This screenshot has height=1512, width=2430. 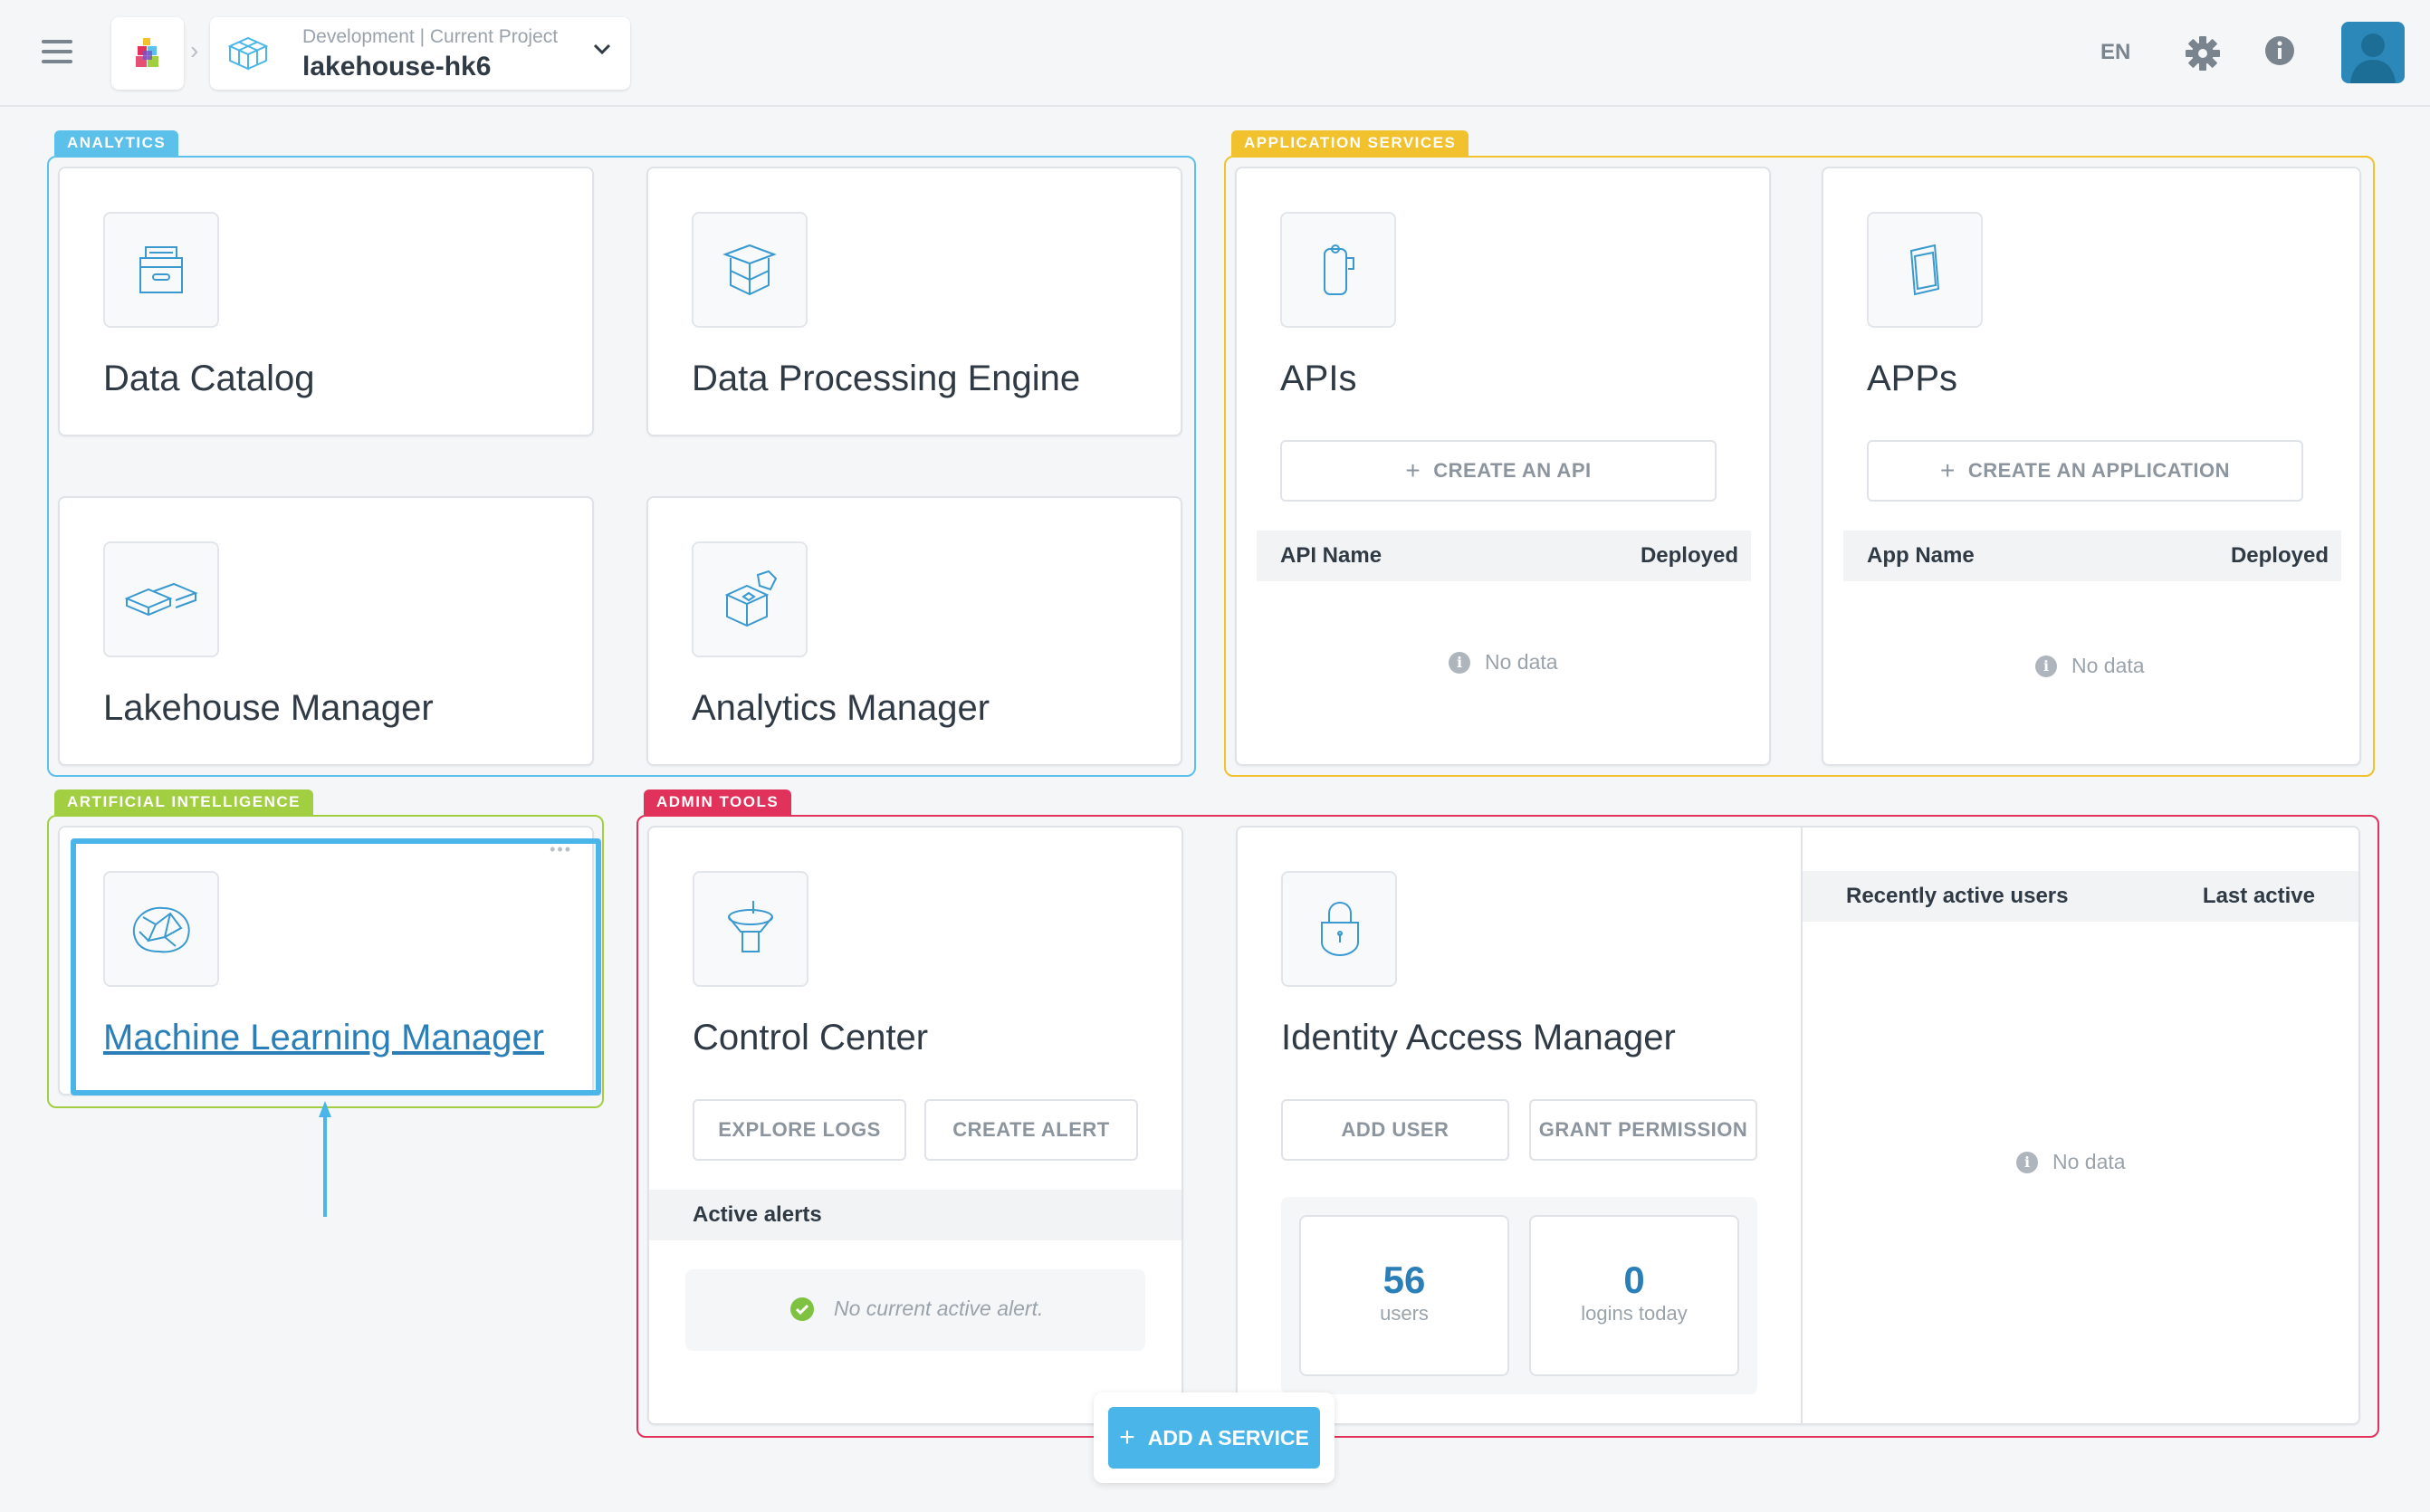 I want to click on analytics-manager-icon, so click(x=750, y=599).